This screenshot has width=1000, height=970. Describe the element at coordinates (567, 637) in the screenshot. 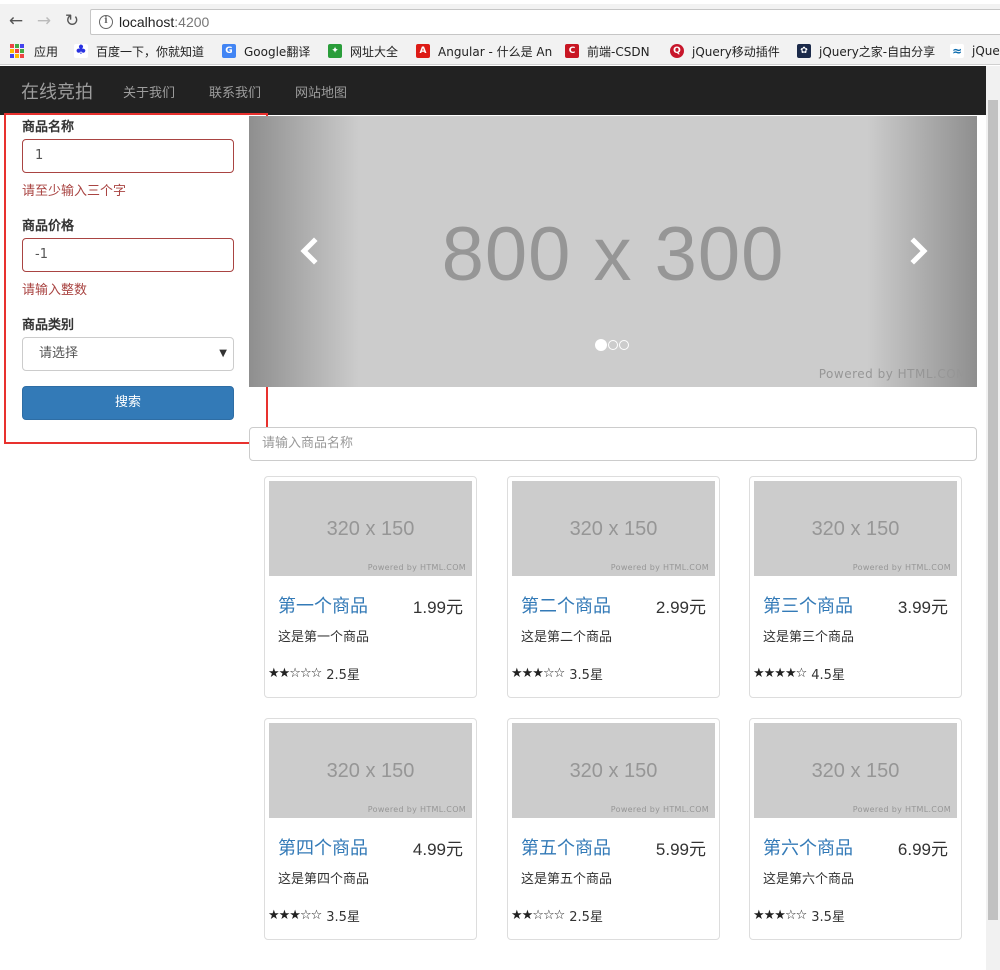

I see `product-description: 这是第二个商品` at that location.